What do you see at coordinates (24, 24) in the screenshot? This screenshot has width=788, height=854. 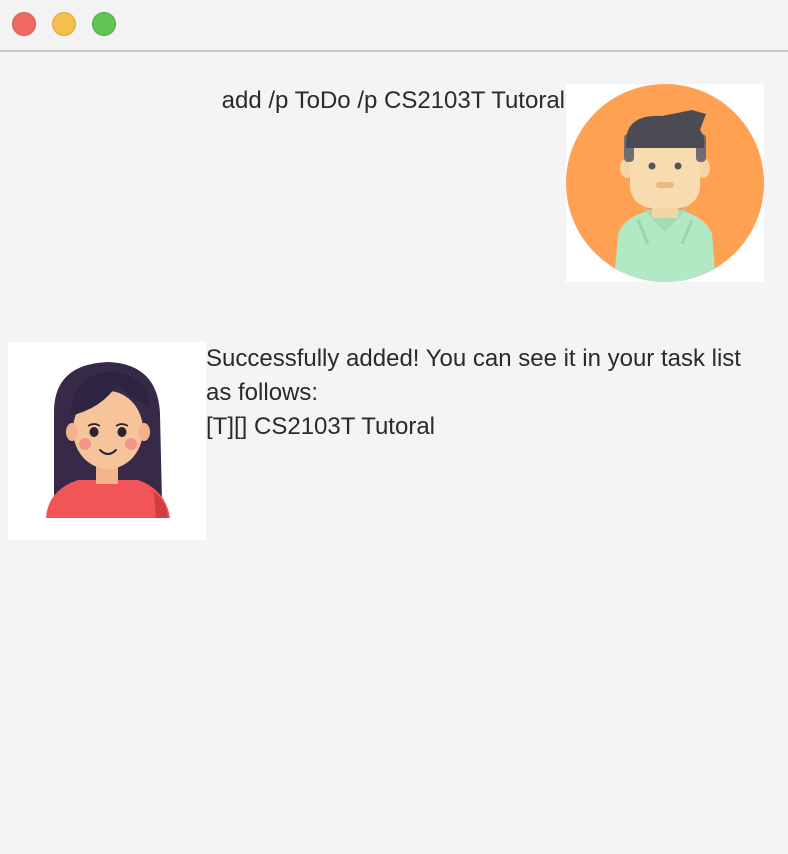 I see `close-window-button` at bounding box center [24, 24].